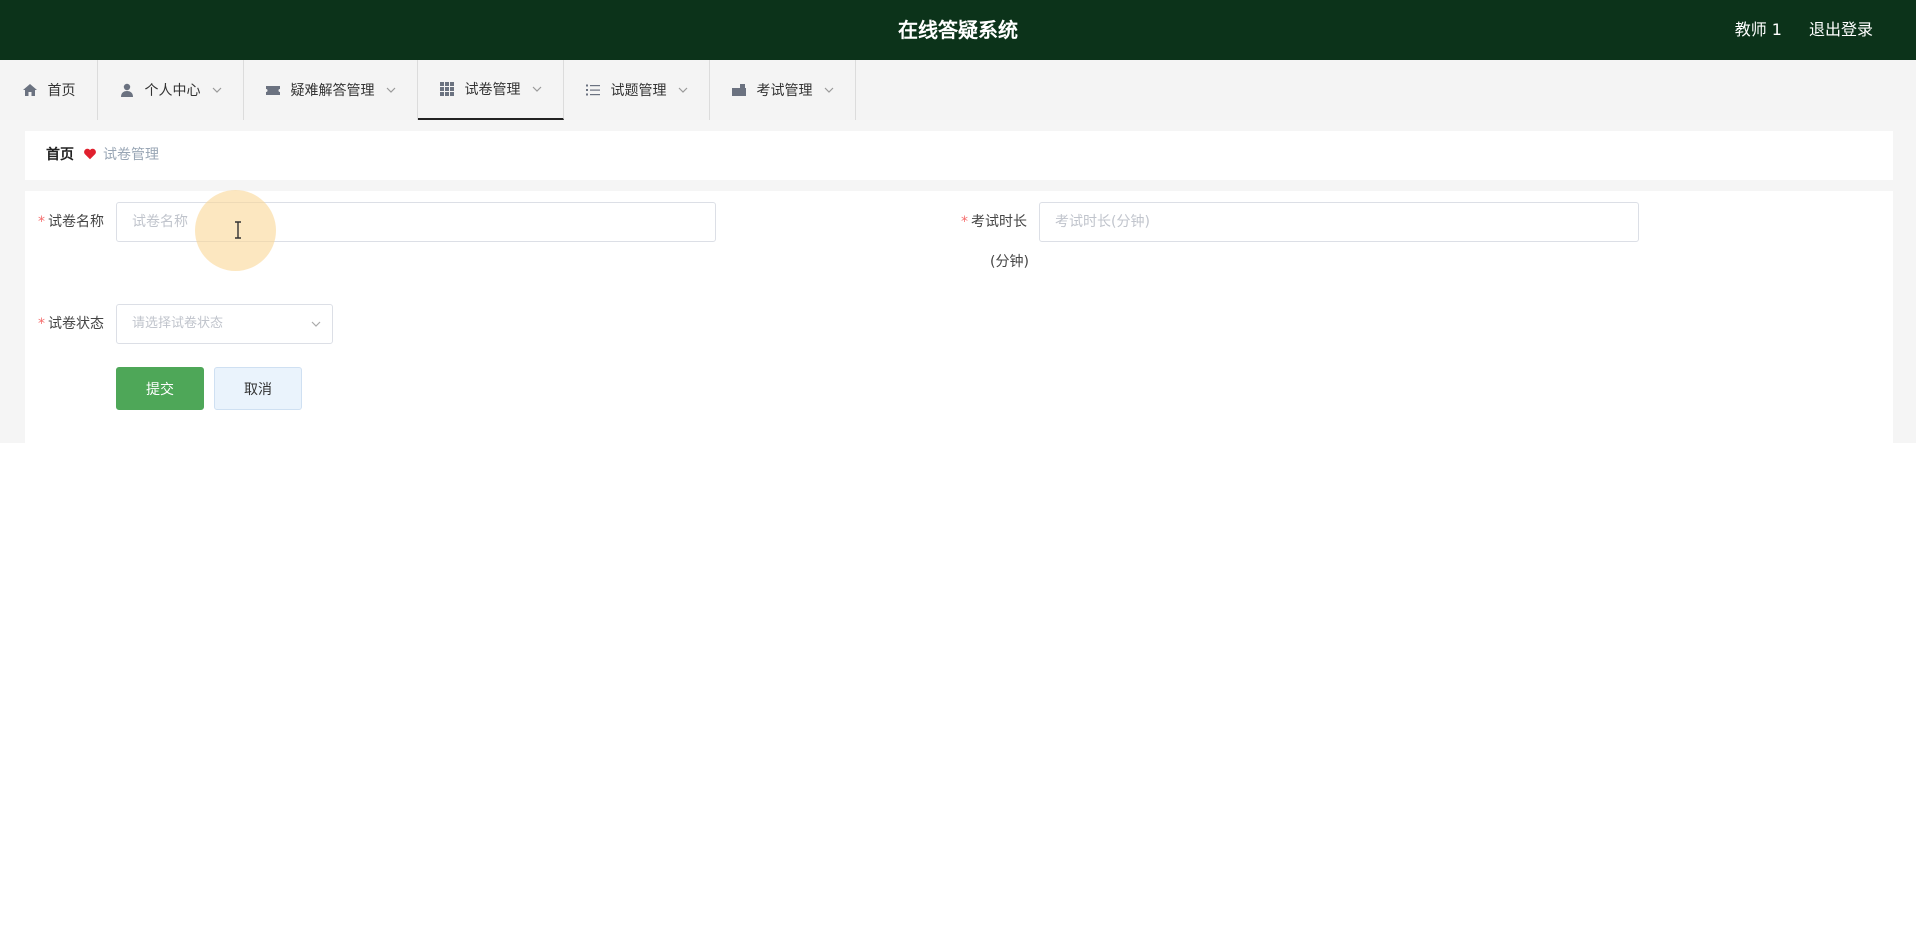 The width and height of the screenshot is (1916, 936). Describe the element at coordinates (258, 388) in the screenshot. I see `cancel-button: 取消` at that location.